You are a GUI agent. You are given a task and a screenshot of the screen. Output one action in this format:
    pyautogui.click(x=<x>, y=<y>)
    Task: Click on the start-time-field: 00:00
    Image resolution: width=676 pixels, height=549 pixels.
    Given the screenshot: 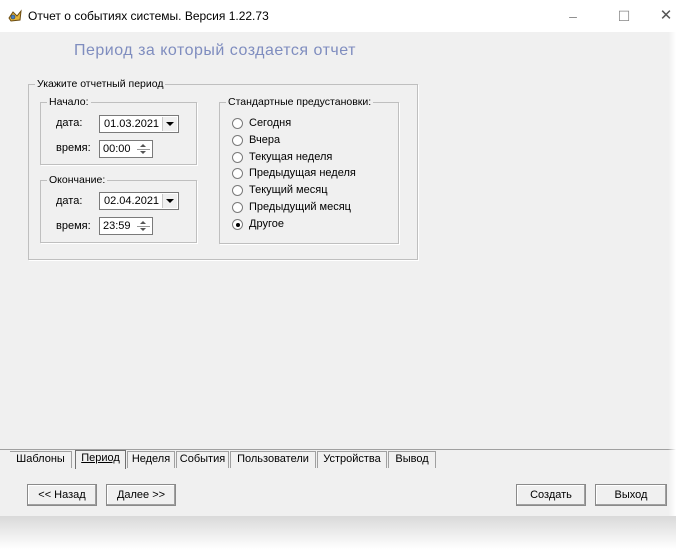 What is the action you would take?
    pyautogui.click(x=126, y=149)
    